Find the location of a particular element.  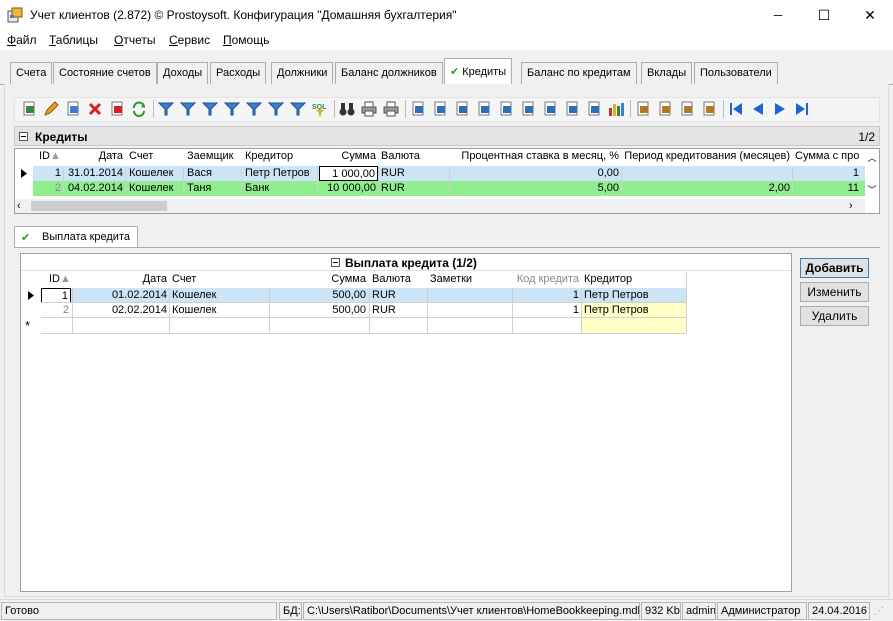

cell-id-focused: 1 is located at coordinates (56, 295).